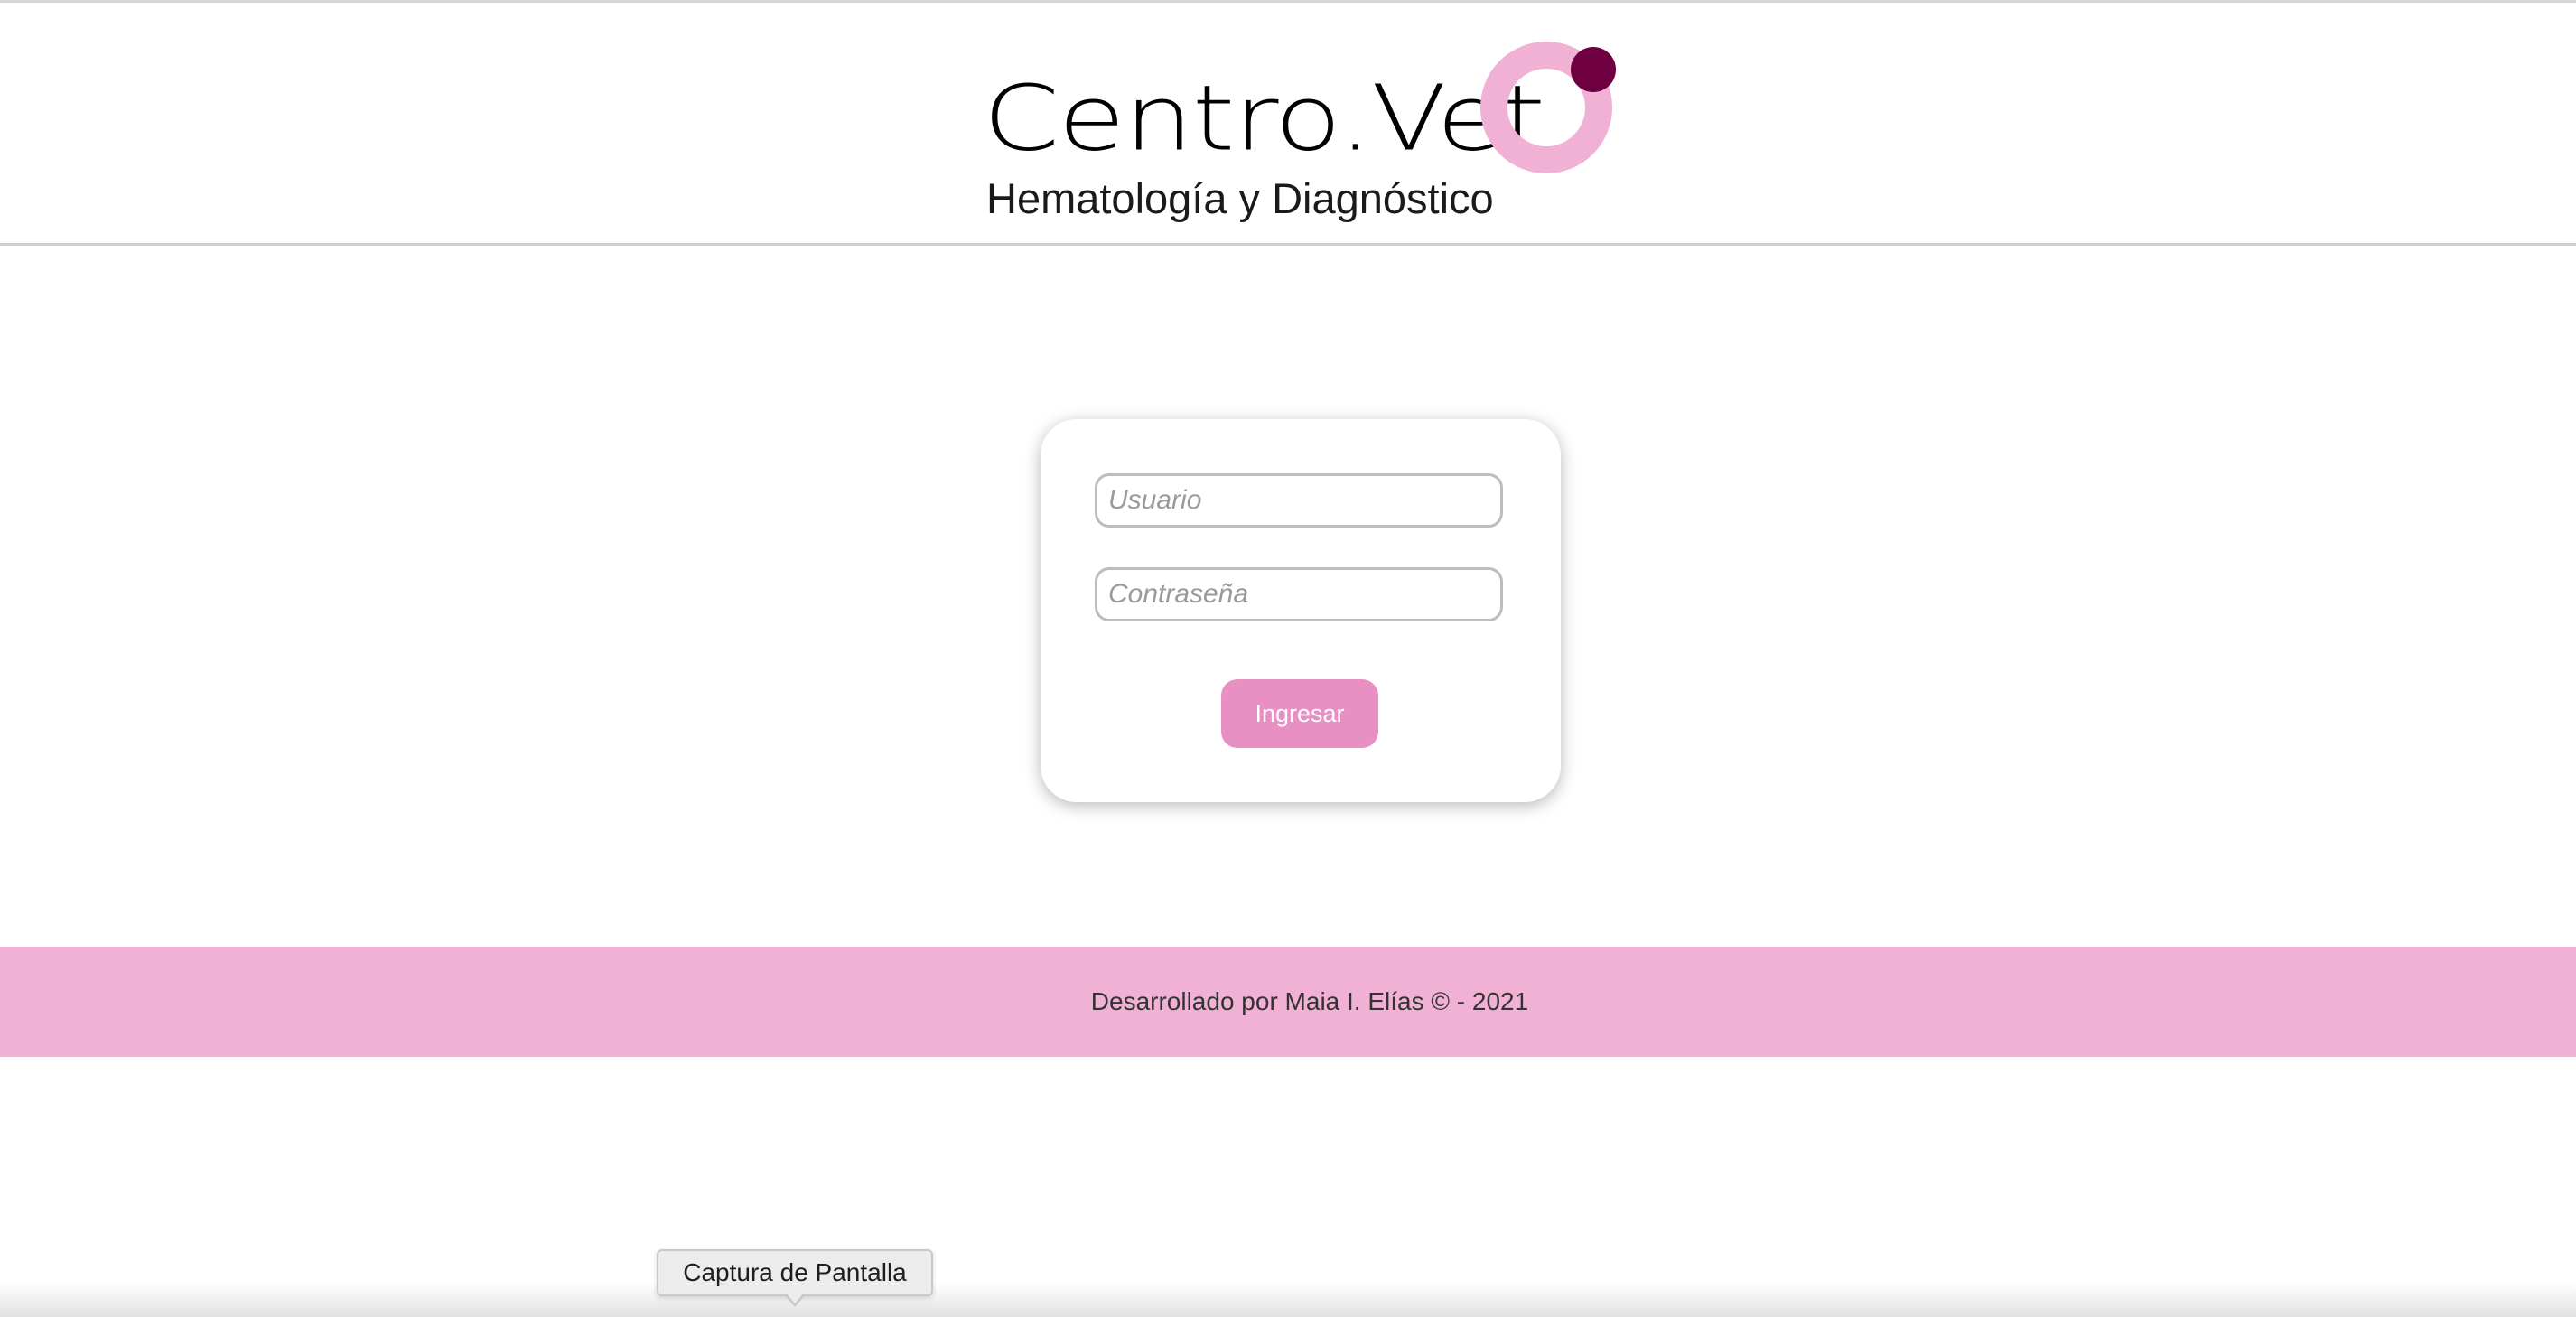  Describe the element at coordinates (1299, 594) in the screenshot. I see `password-input` at that location.